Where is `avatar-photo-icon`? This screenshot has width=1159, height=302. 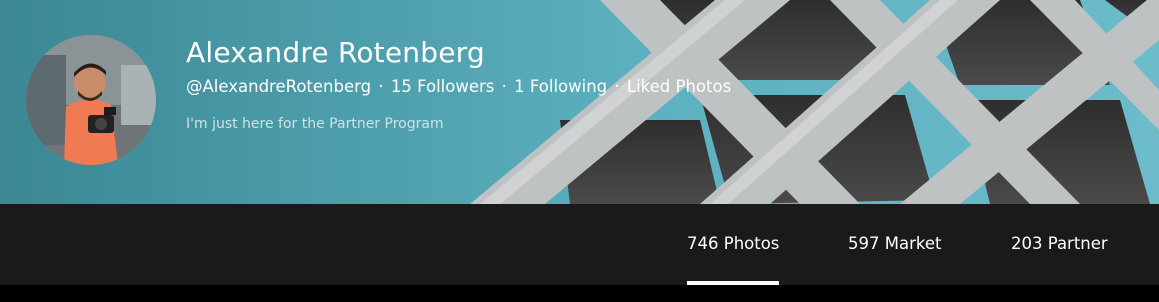
avatar-photo-icon is located at coordinates (91, 100).